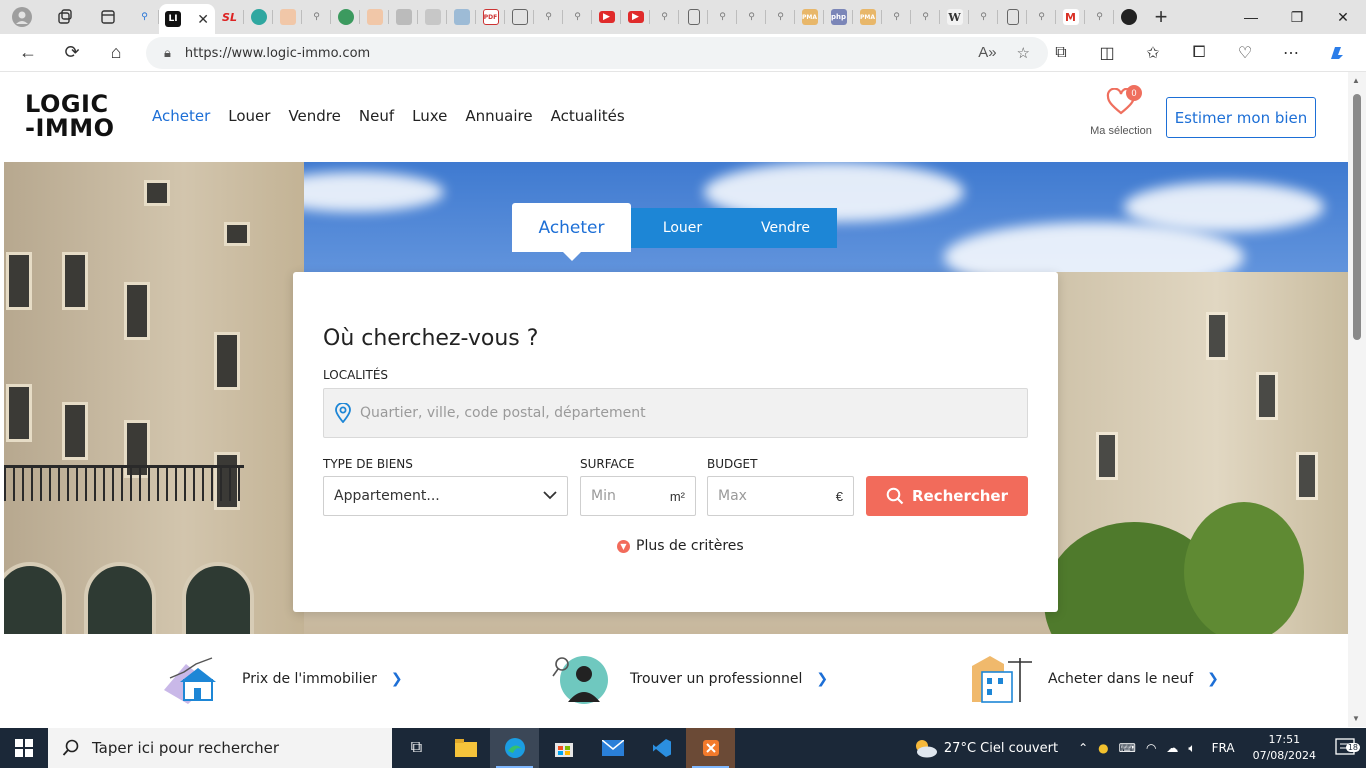 This screenshot has height=768, width=1366. What do you see at coordinates (563, 748) in the screenshot?
I see `microsoft-store-icon` at bounding box center [563, 748].